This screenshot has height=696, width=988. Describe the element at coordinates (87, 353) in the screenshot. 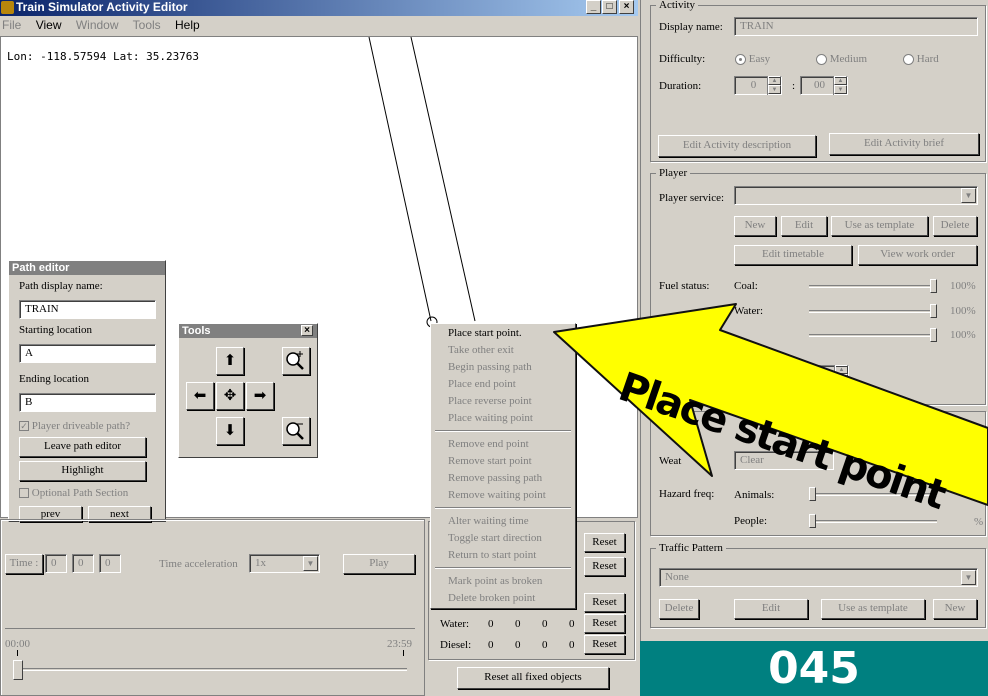

I see `starting-location-input: A` at that location.